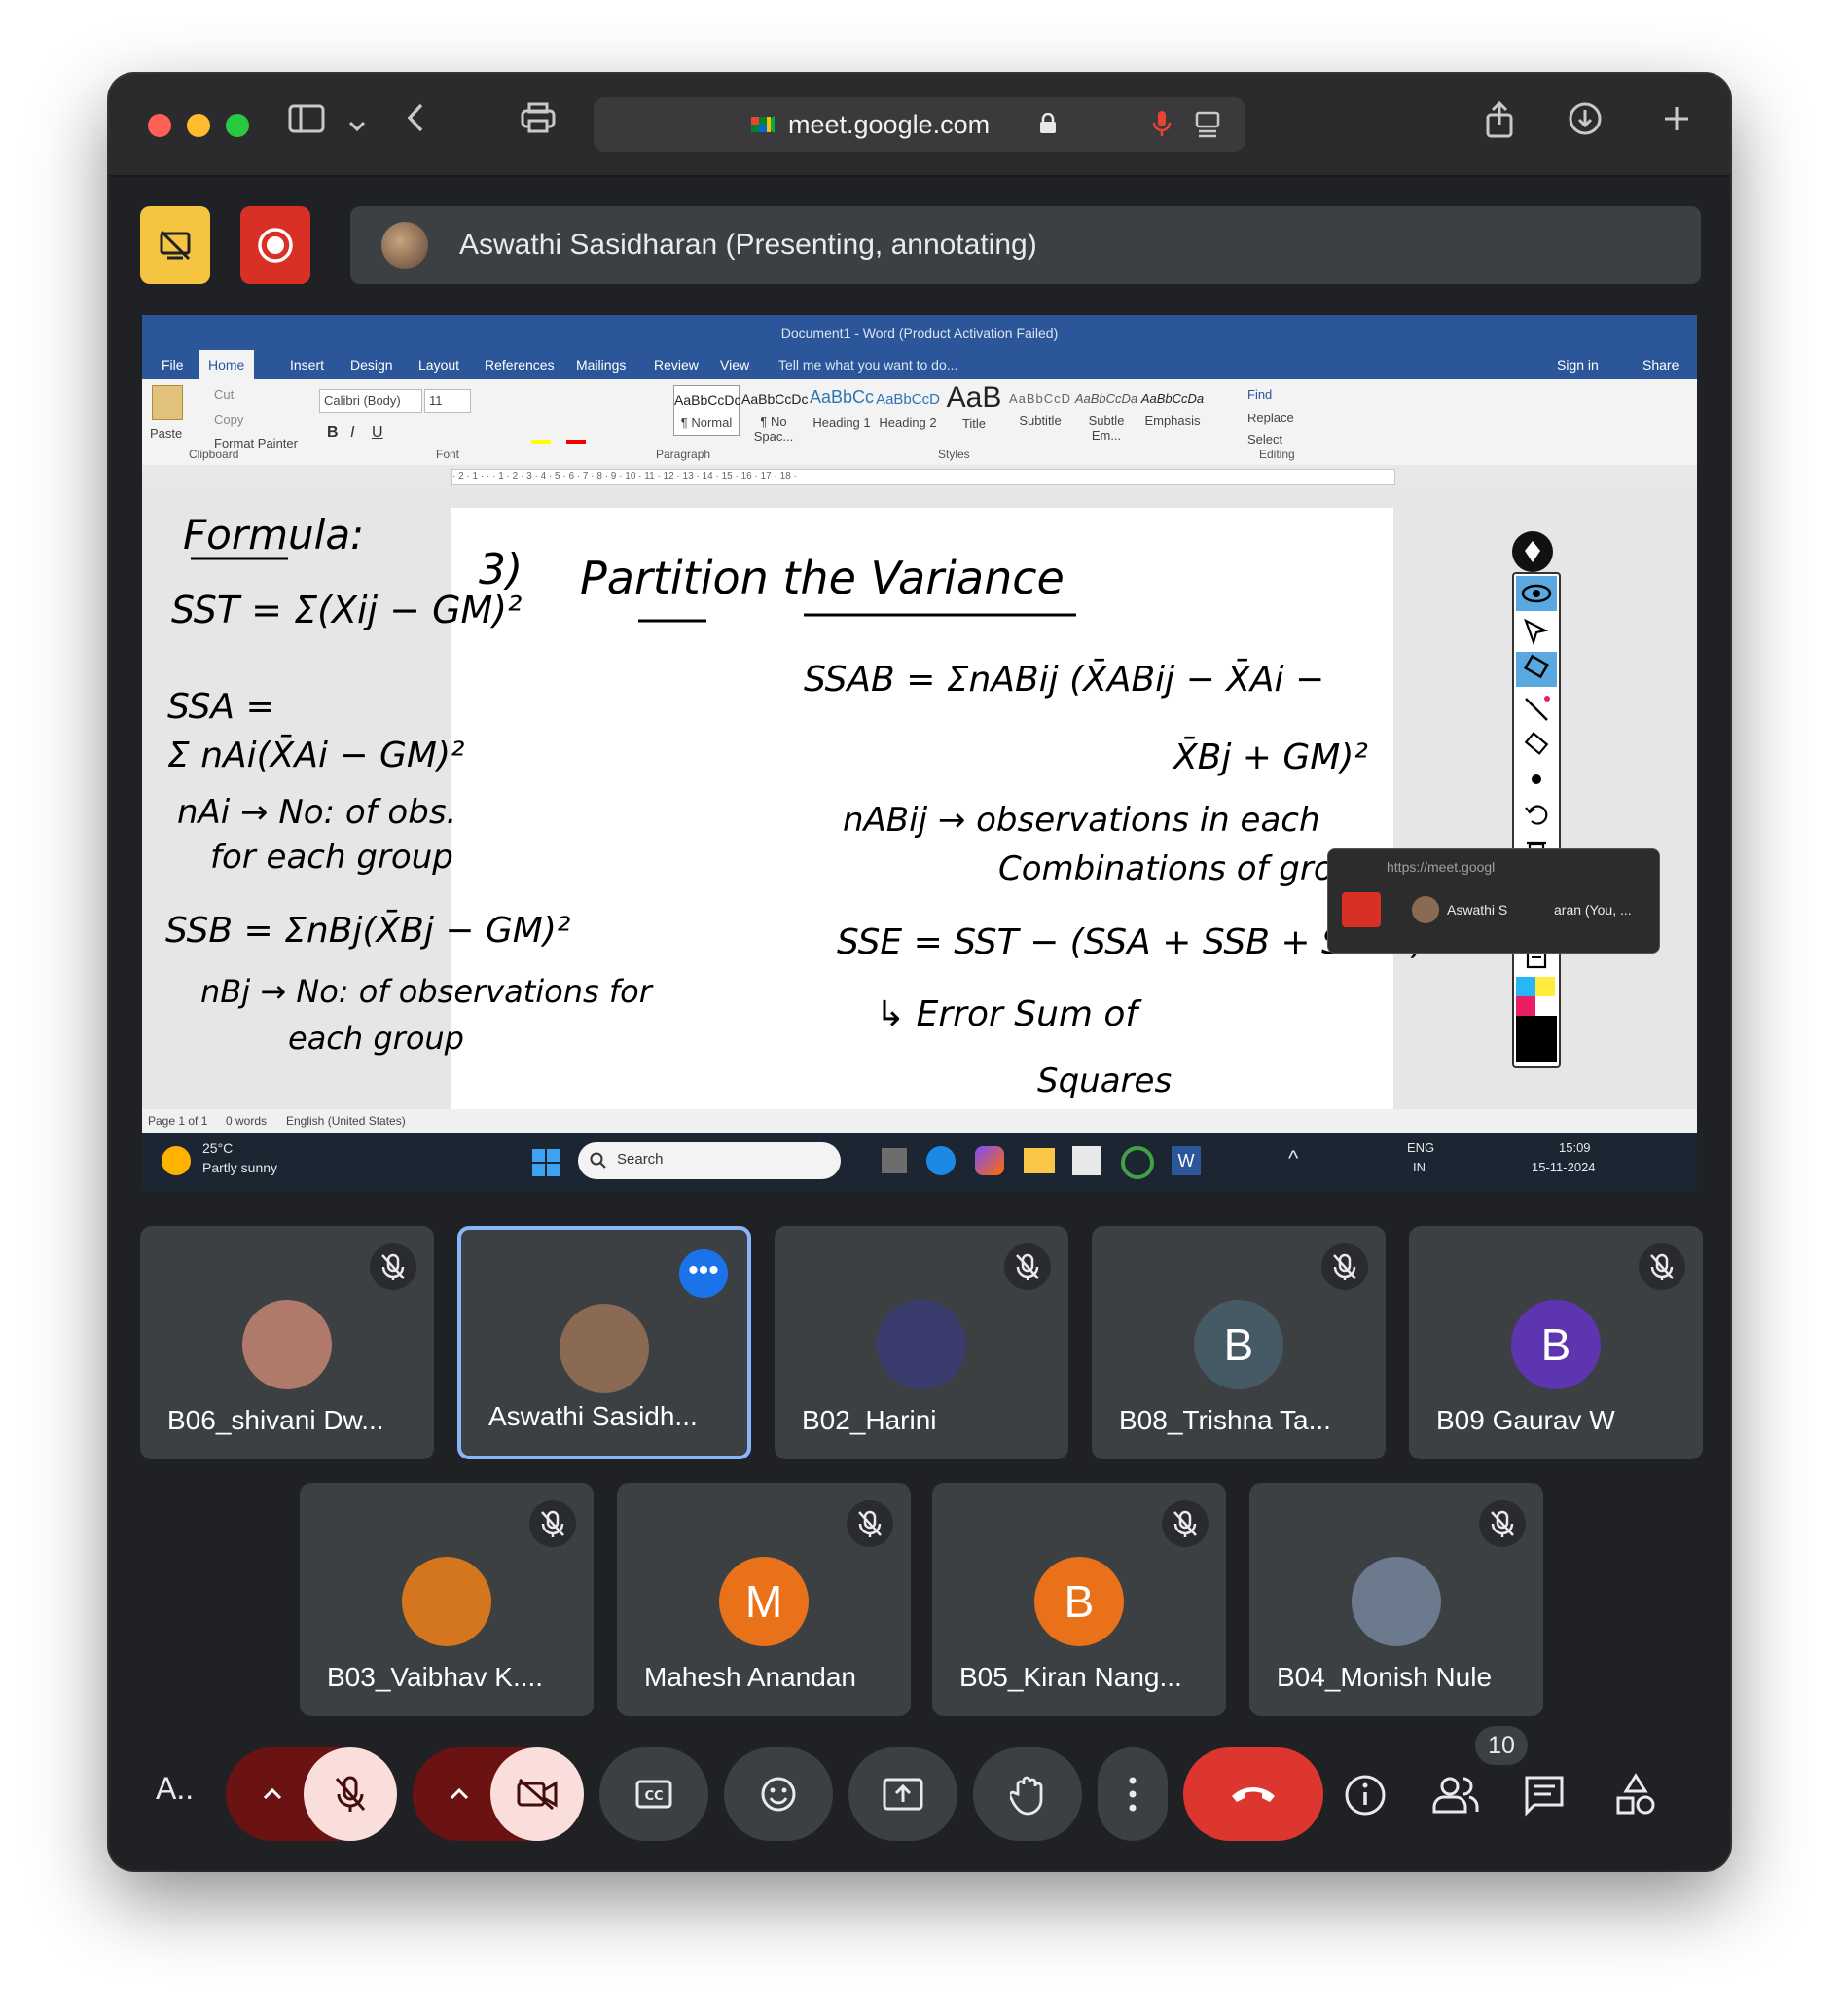 The image size is (1841, 2016). I want to click on tab-file: File, so click(173, 364).